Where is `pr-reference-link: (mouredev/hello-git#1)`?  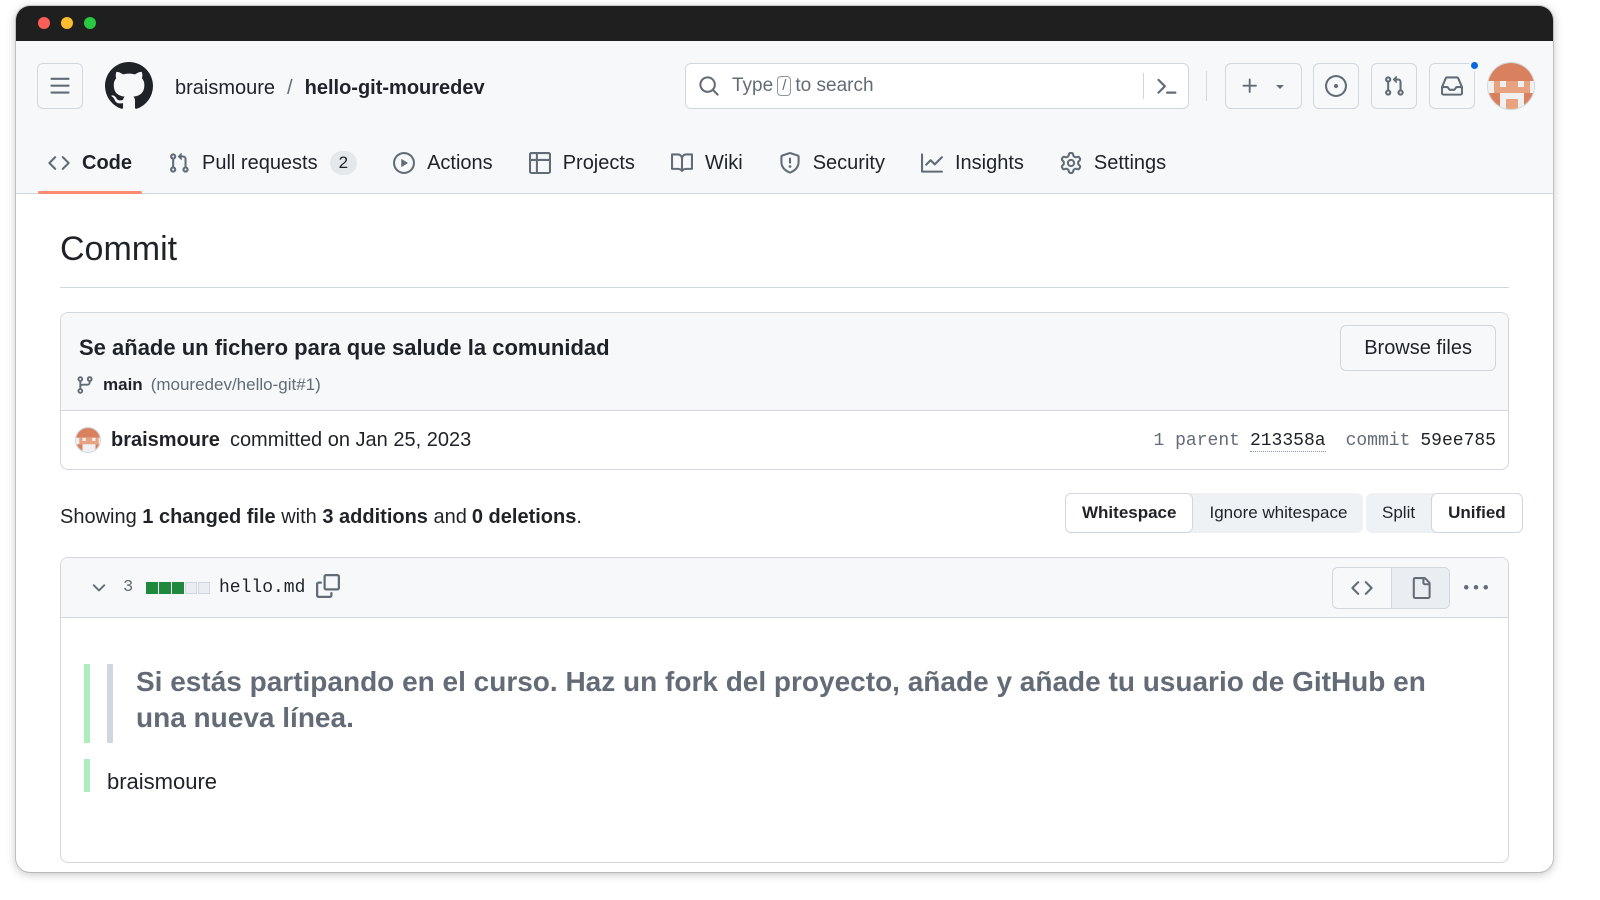 pr-reference-link: (mouredev/hello-git#1) is located at coordinates (236, 385).